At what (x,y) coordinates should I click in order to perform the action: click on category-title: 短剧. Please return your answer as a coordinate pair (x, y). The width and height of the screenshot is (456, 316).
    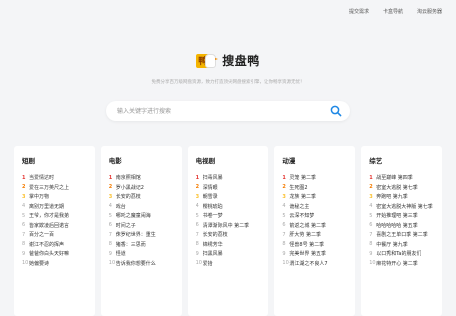
    Looking at the image, I should click on (55, 160).